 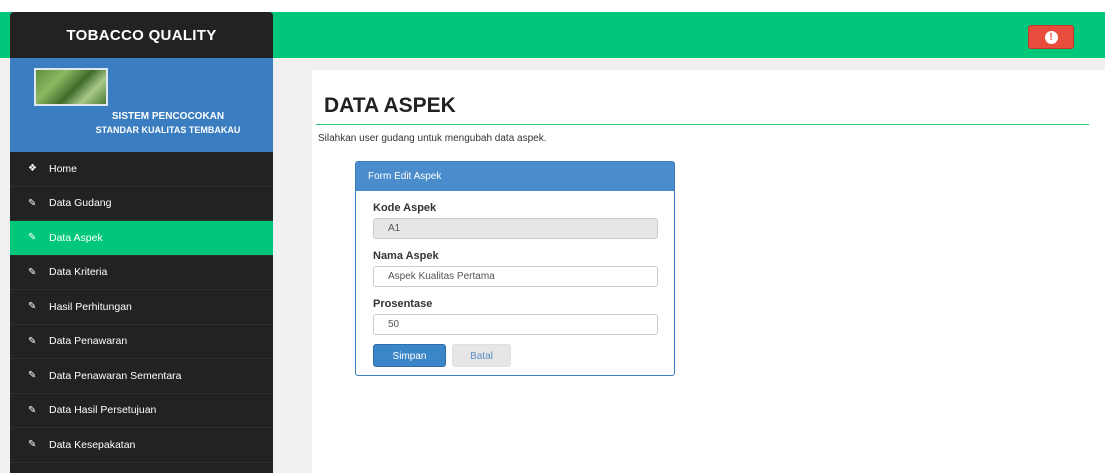 I want to click on sidebar-item-data-aspek: ✎ Data Aspek, so click(x=141, y=238).